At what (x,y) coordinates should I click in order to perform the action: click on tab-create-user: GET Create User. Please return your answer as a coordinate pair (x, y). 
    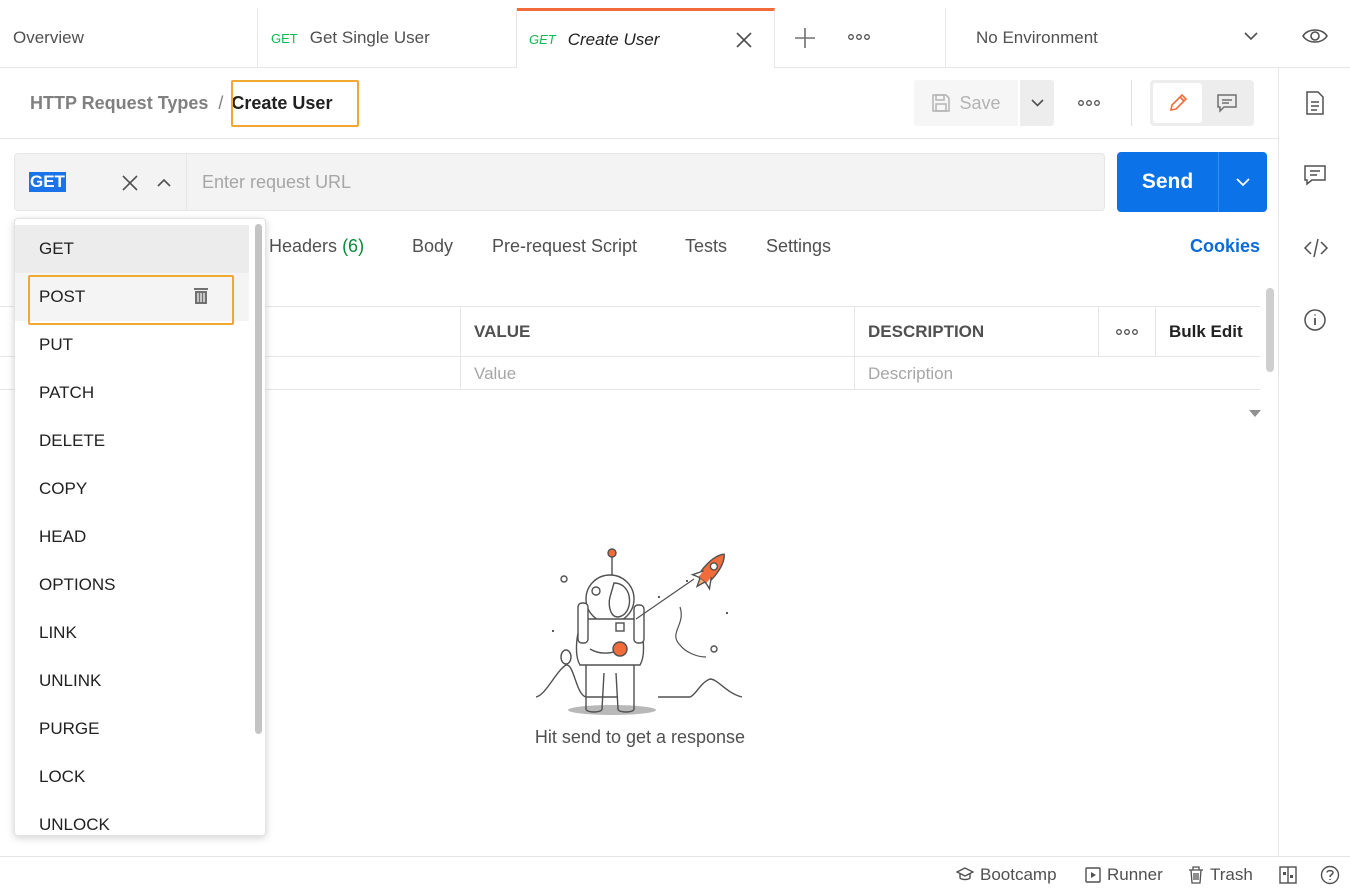
    Looking at the image, I should click on (646, 38).